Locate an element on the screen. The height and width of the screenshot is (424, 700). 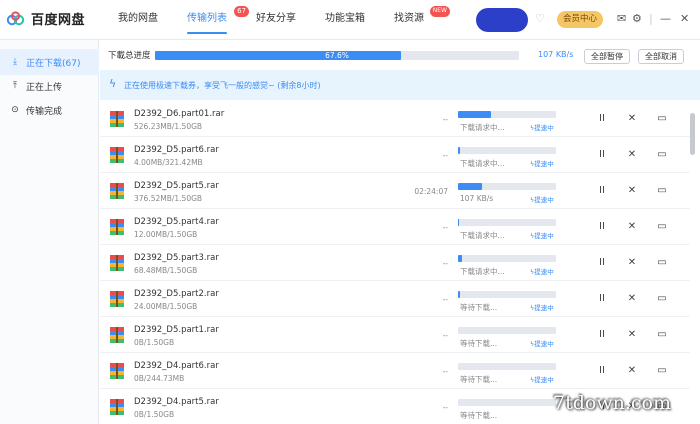
tab-label: 我的网盘 is located at coordinates (138, 18).